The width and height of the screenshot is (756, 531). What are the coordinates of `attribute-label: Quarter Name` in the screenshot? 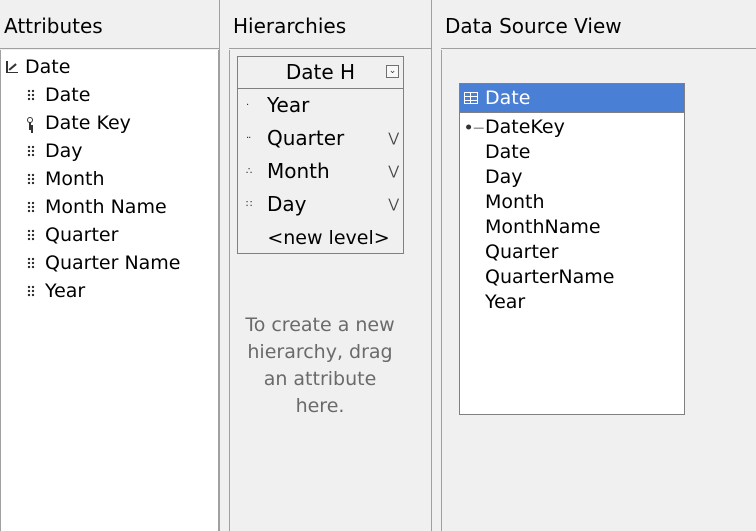 It's located at (113, 263).